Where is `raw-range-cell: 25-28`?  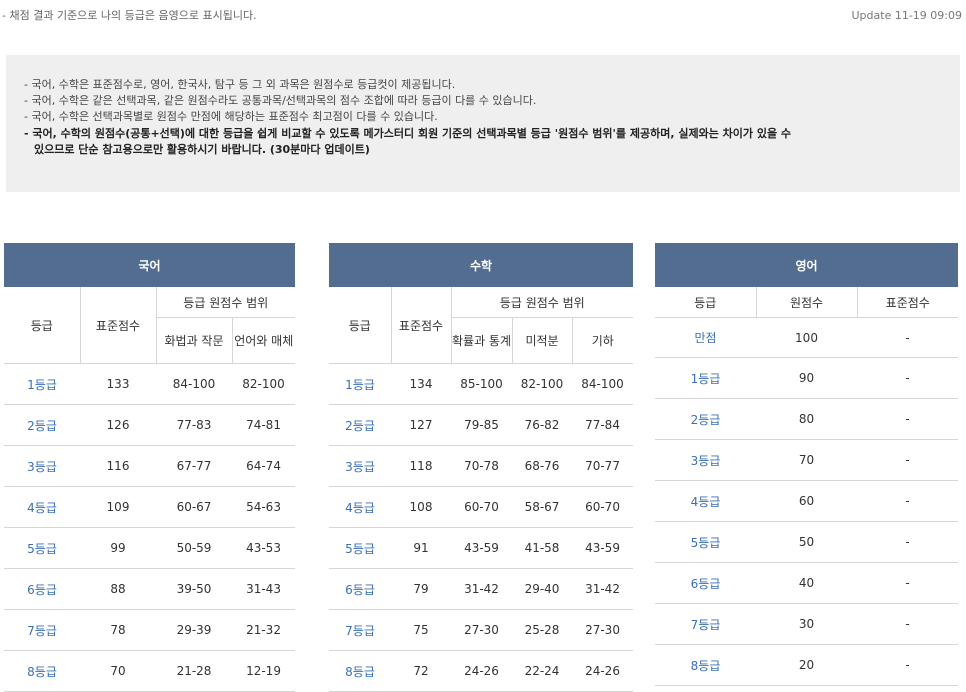
raw-range-cell: 25-28 is located at coordinates (542, 630).